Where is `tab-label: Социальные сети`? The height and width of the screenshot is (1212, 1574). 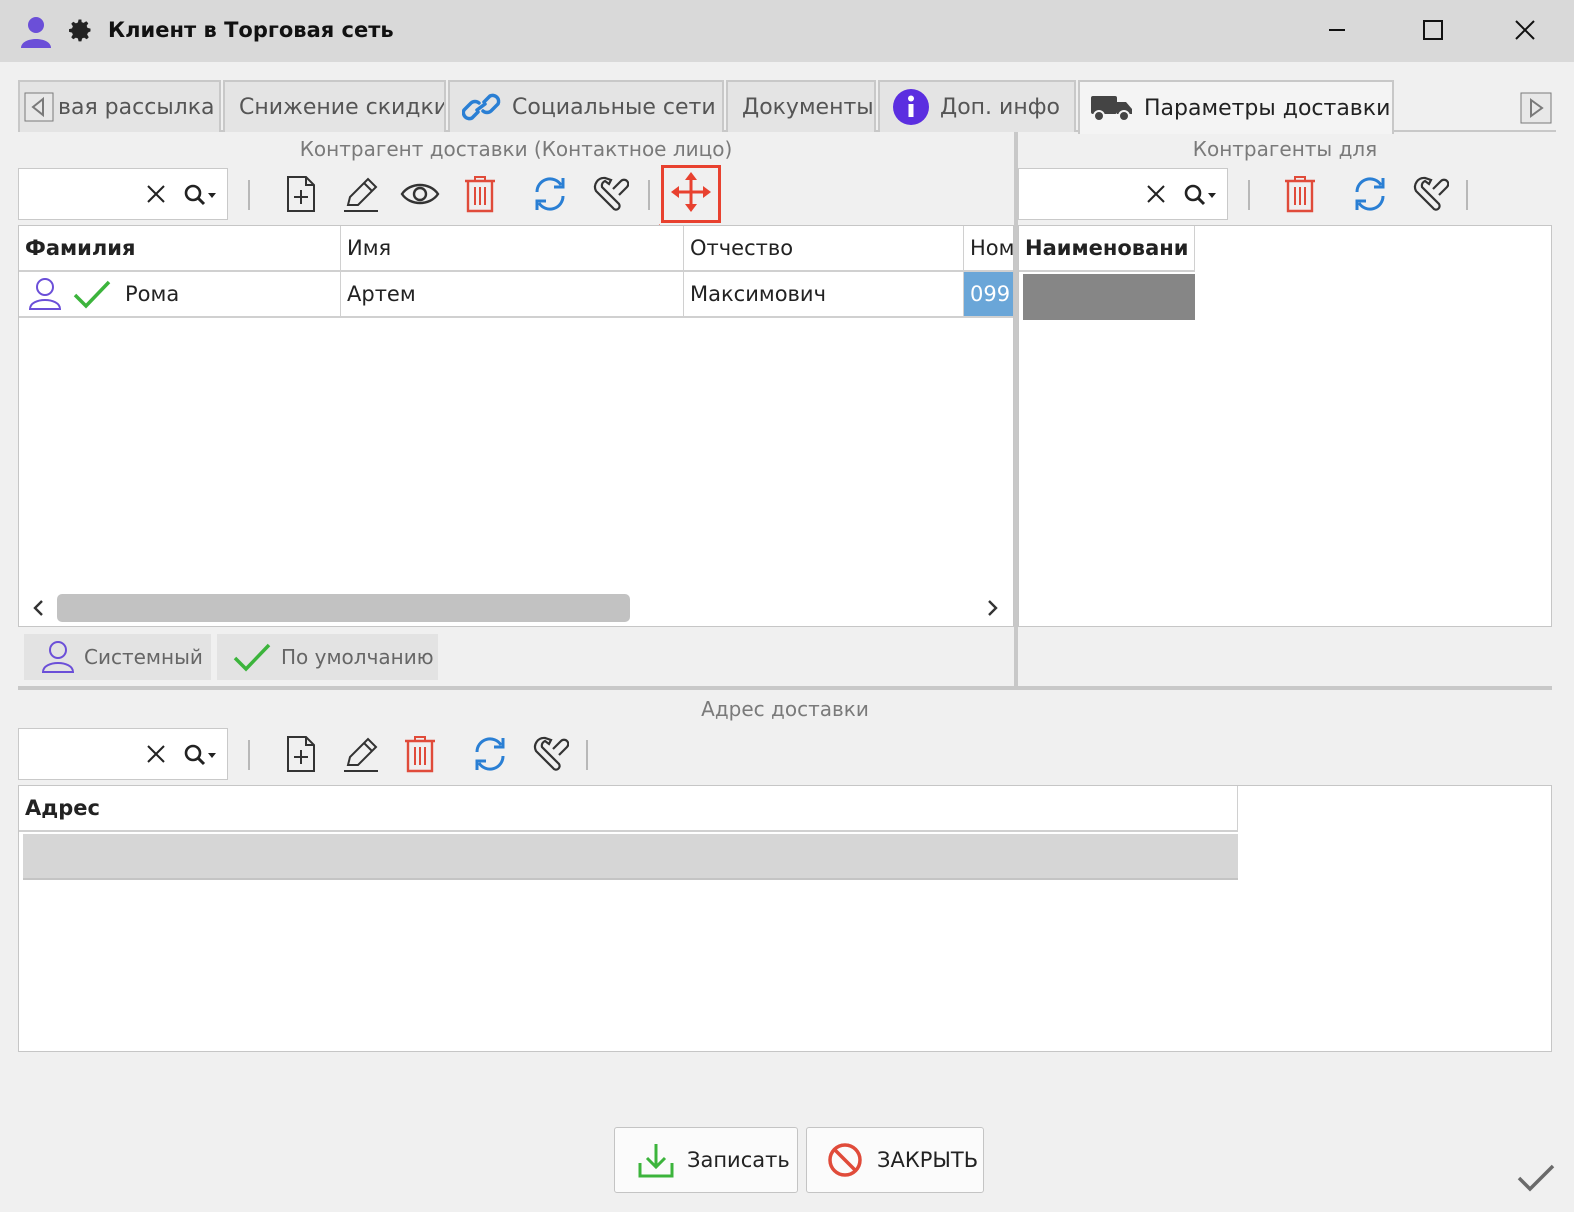 tab-label: Социальные сети is located at coordinates (614, 107).